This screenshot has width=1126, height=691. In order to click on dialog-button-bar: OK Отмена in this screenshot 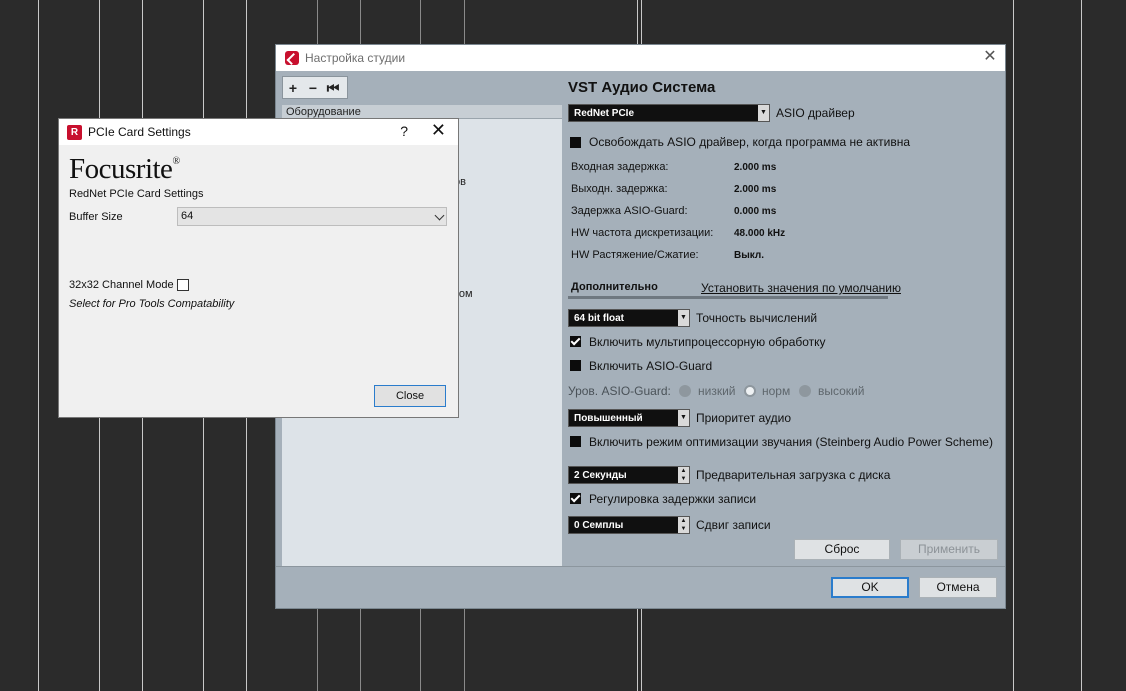, I will do `click(640, 587)`.